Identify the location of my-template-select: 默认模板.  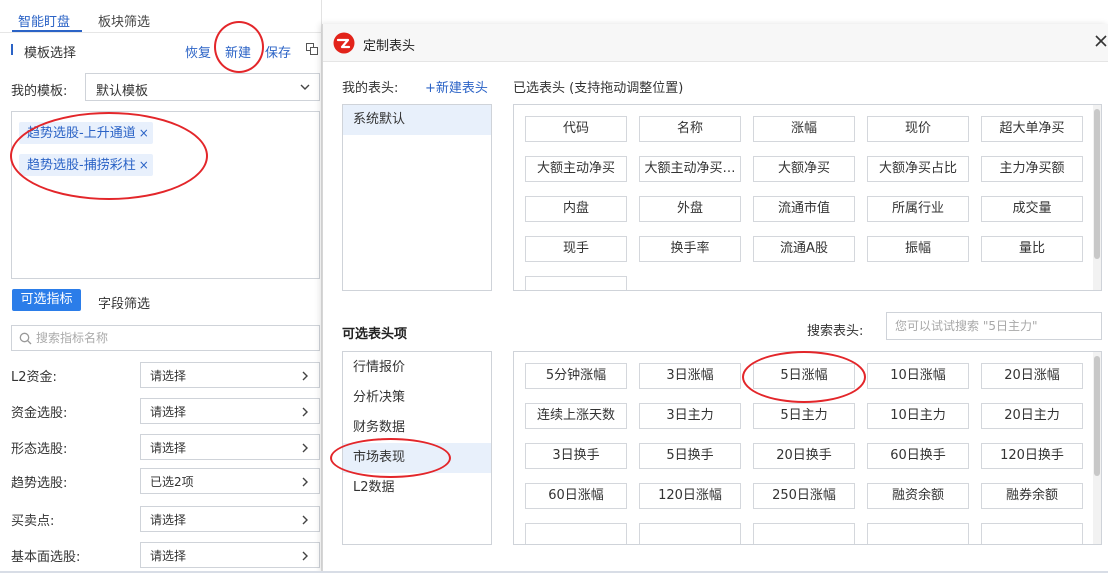
(202, 87).